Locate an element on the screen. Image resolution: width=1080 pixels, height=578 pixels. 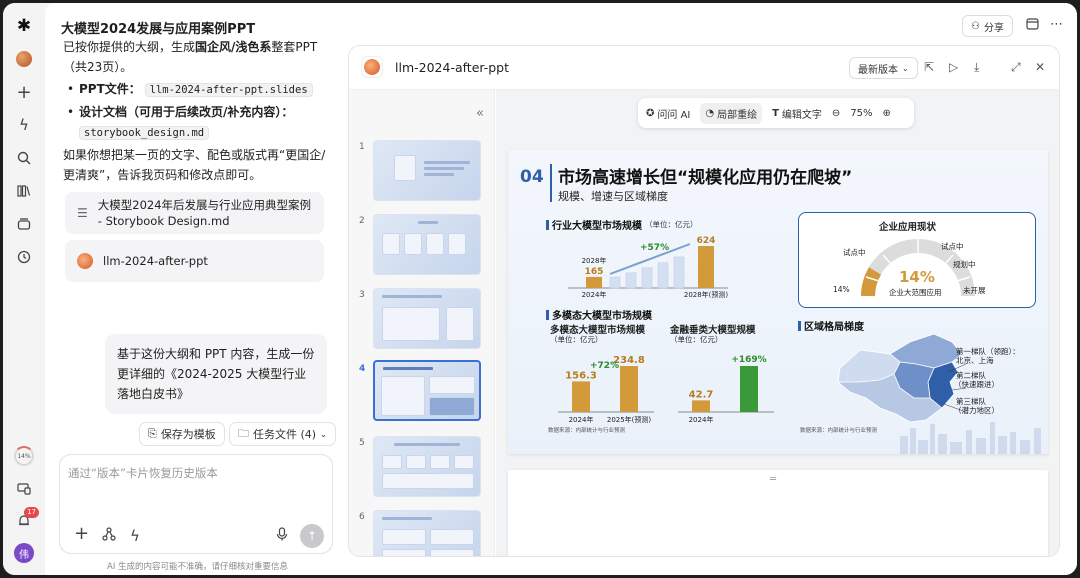
chart2-category-label: 2025年(预测) is located at coordinates (629, 419).